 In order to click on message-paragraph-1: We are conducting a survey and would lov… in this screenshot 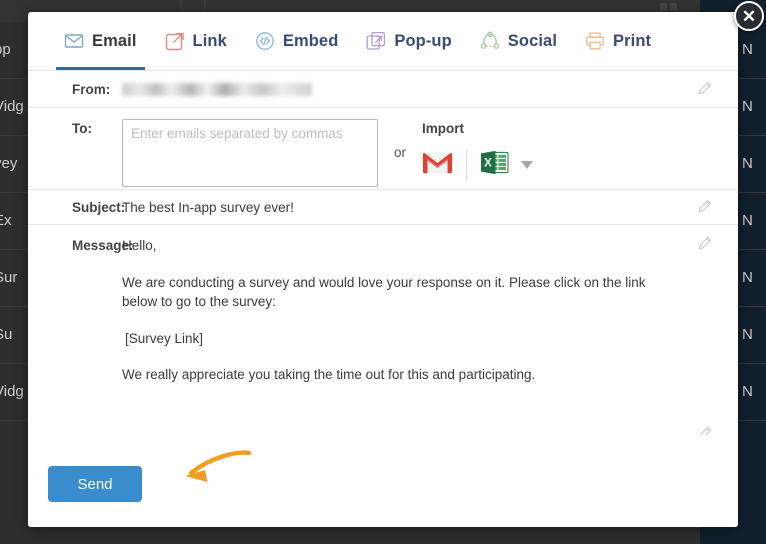, I will do `click(384, 292)`.